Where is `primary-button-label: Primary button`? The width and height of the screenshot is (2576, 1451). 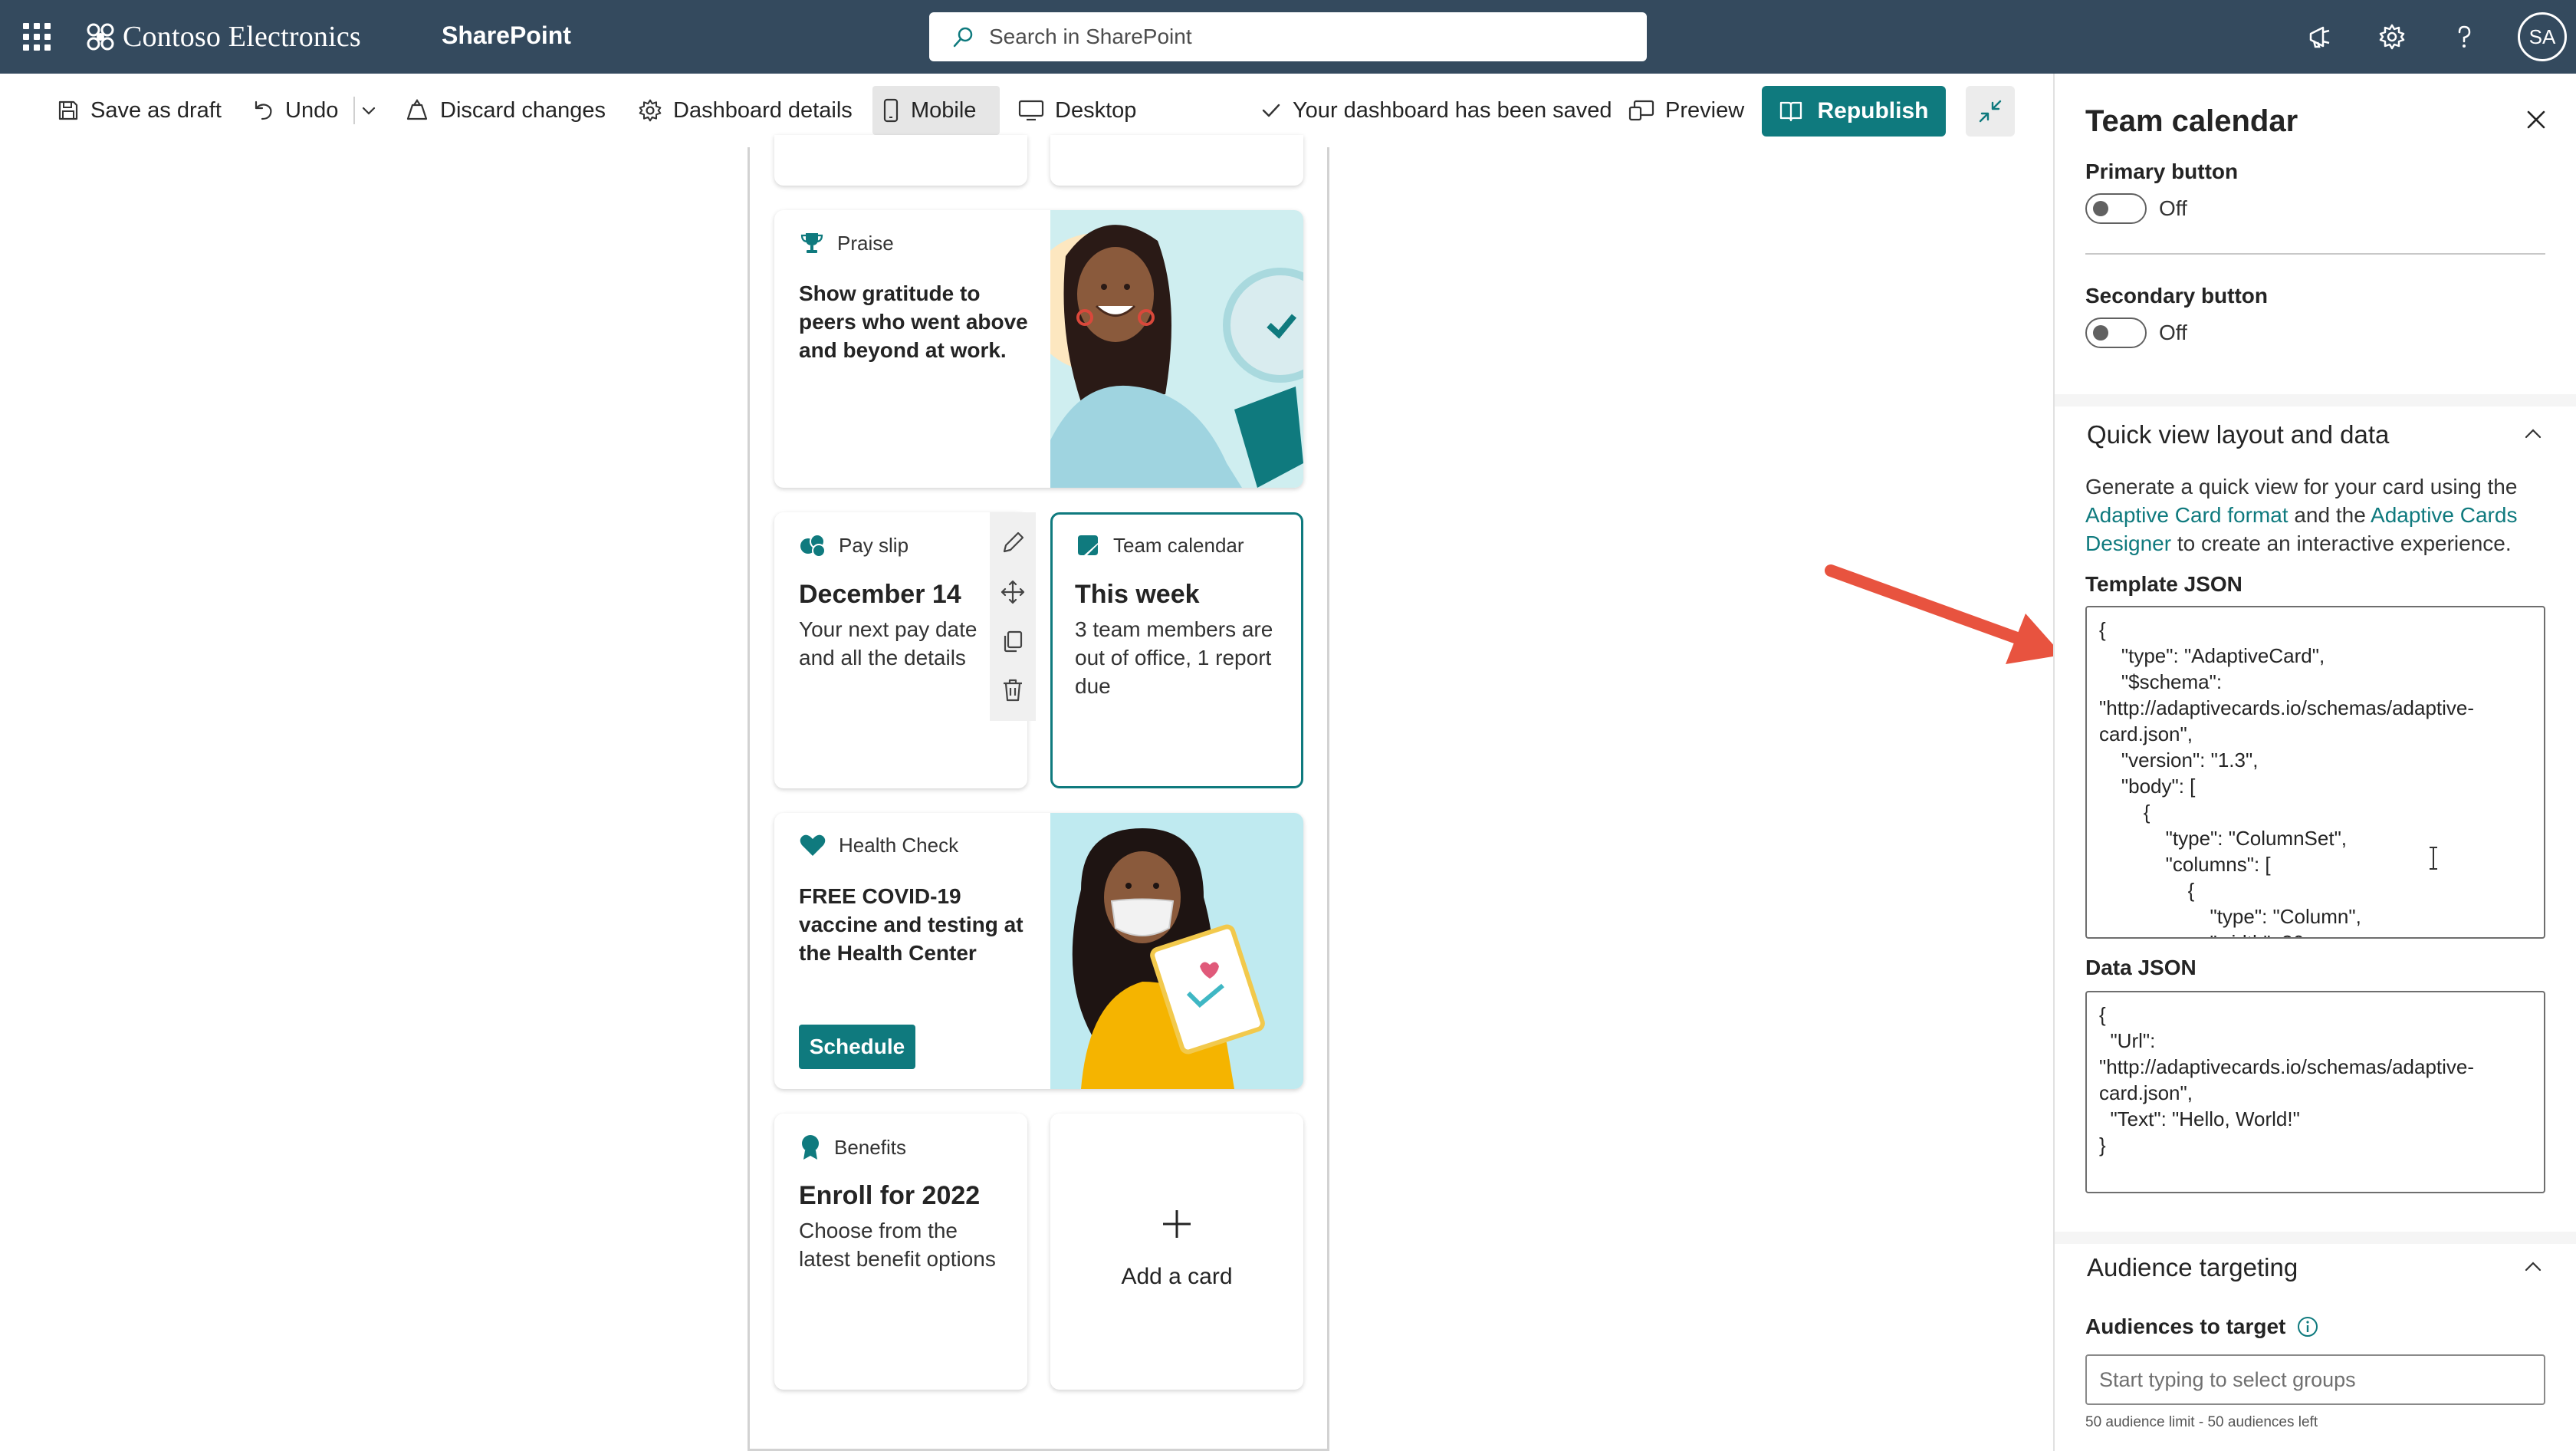 primary-button-label: Primary button is located at coordinates (2162, 171).